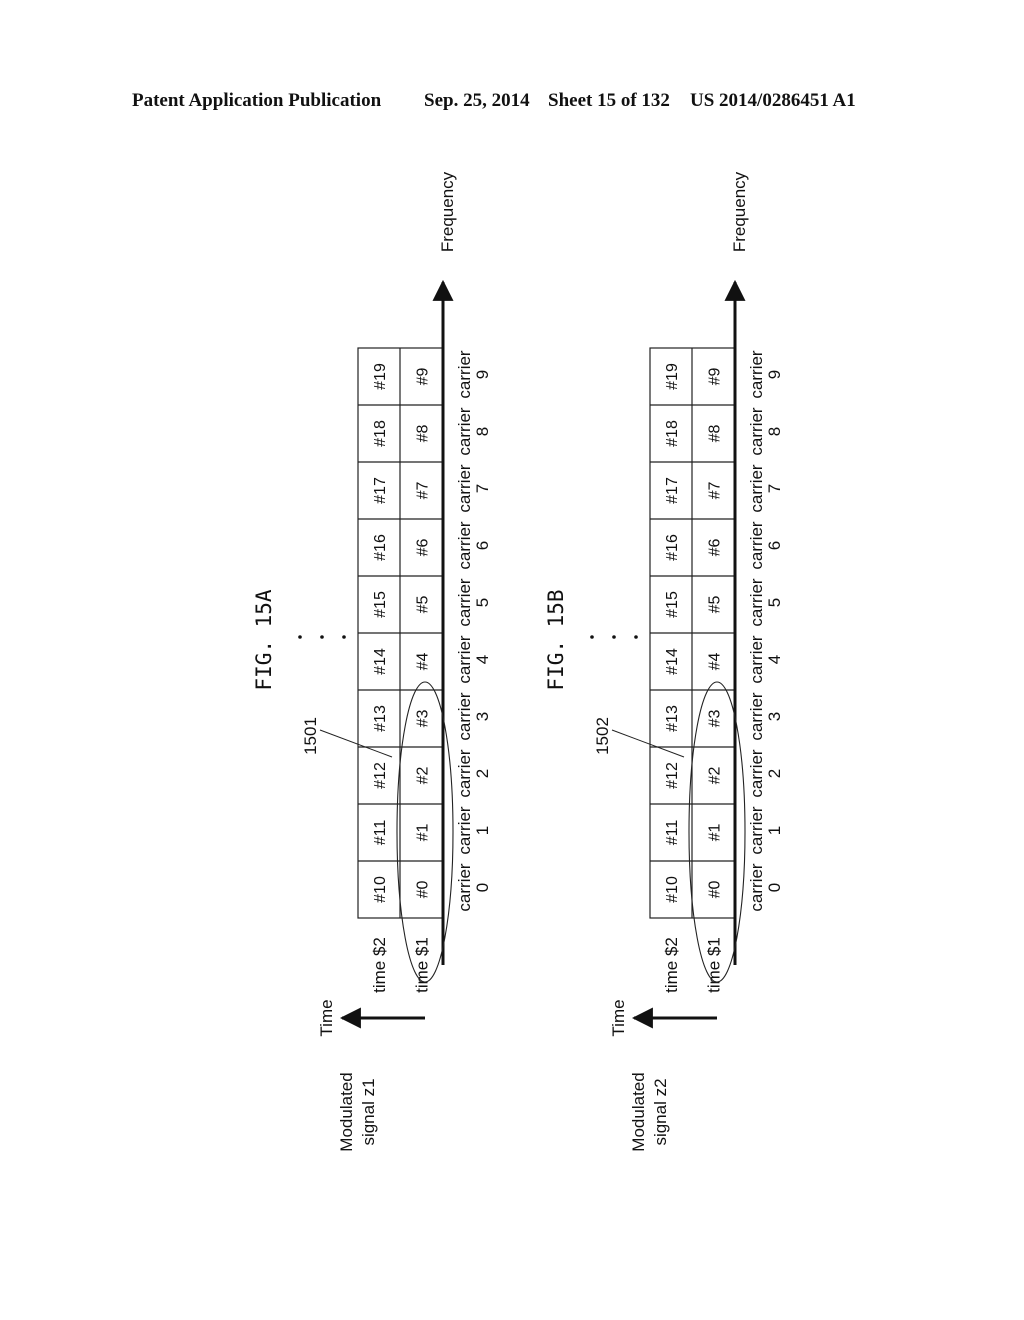 This screenshot has height=1320, width=1024. Describe the element at coordinates (379, 965) in the screenshot. I see `row-label-time-2: time $2` at that location.